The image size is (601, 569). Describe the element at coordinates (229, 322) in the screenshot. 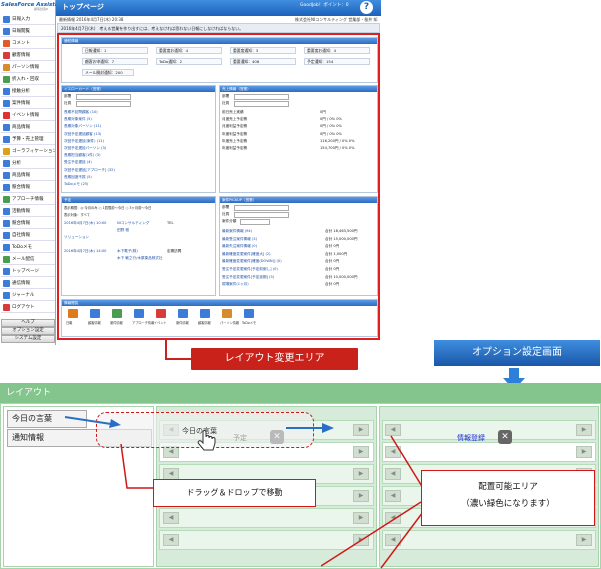

I see `info-link-label: パーソン情報` at that location.